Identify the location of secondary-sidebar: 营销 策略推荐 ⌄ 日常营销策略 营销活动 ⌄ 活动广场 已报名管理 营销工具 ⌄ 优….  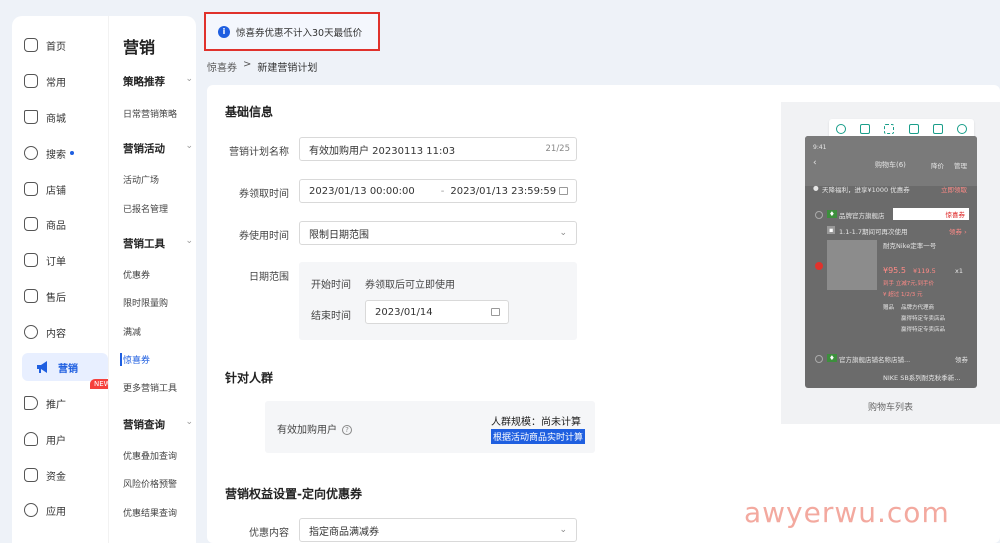
(152, 279).